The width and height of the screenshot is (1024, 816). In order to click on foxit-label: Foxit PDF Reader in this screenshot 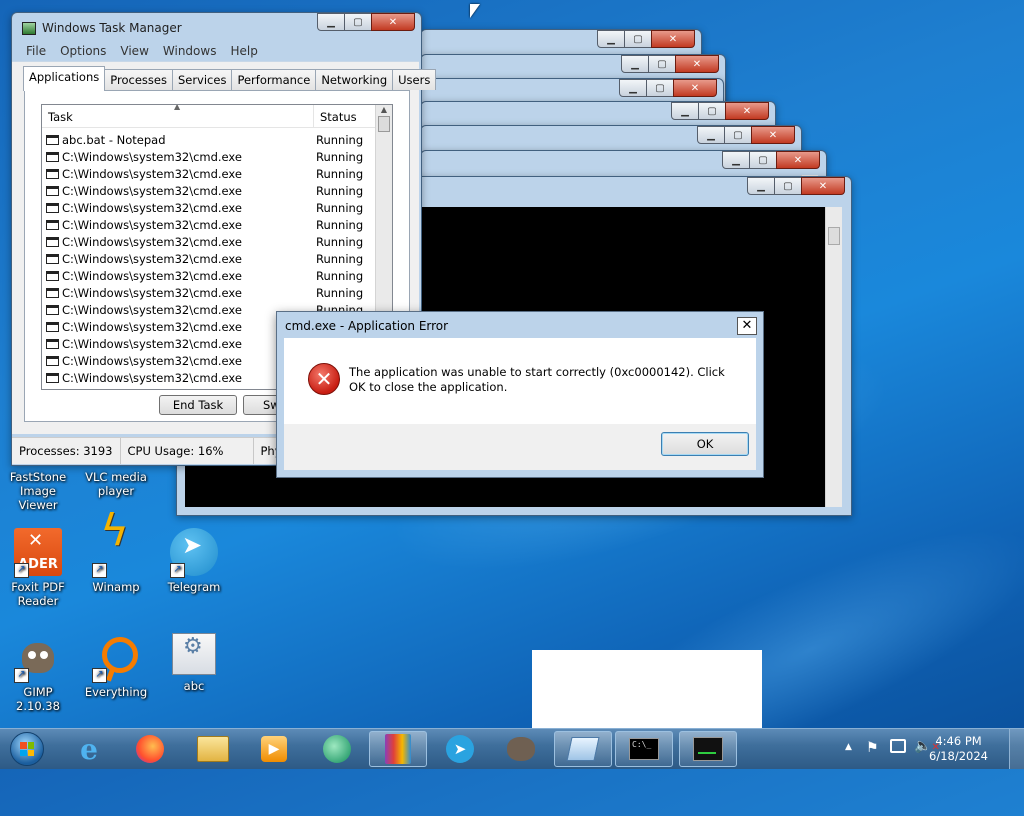, I will do `click(38, 594)`.